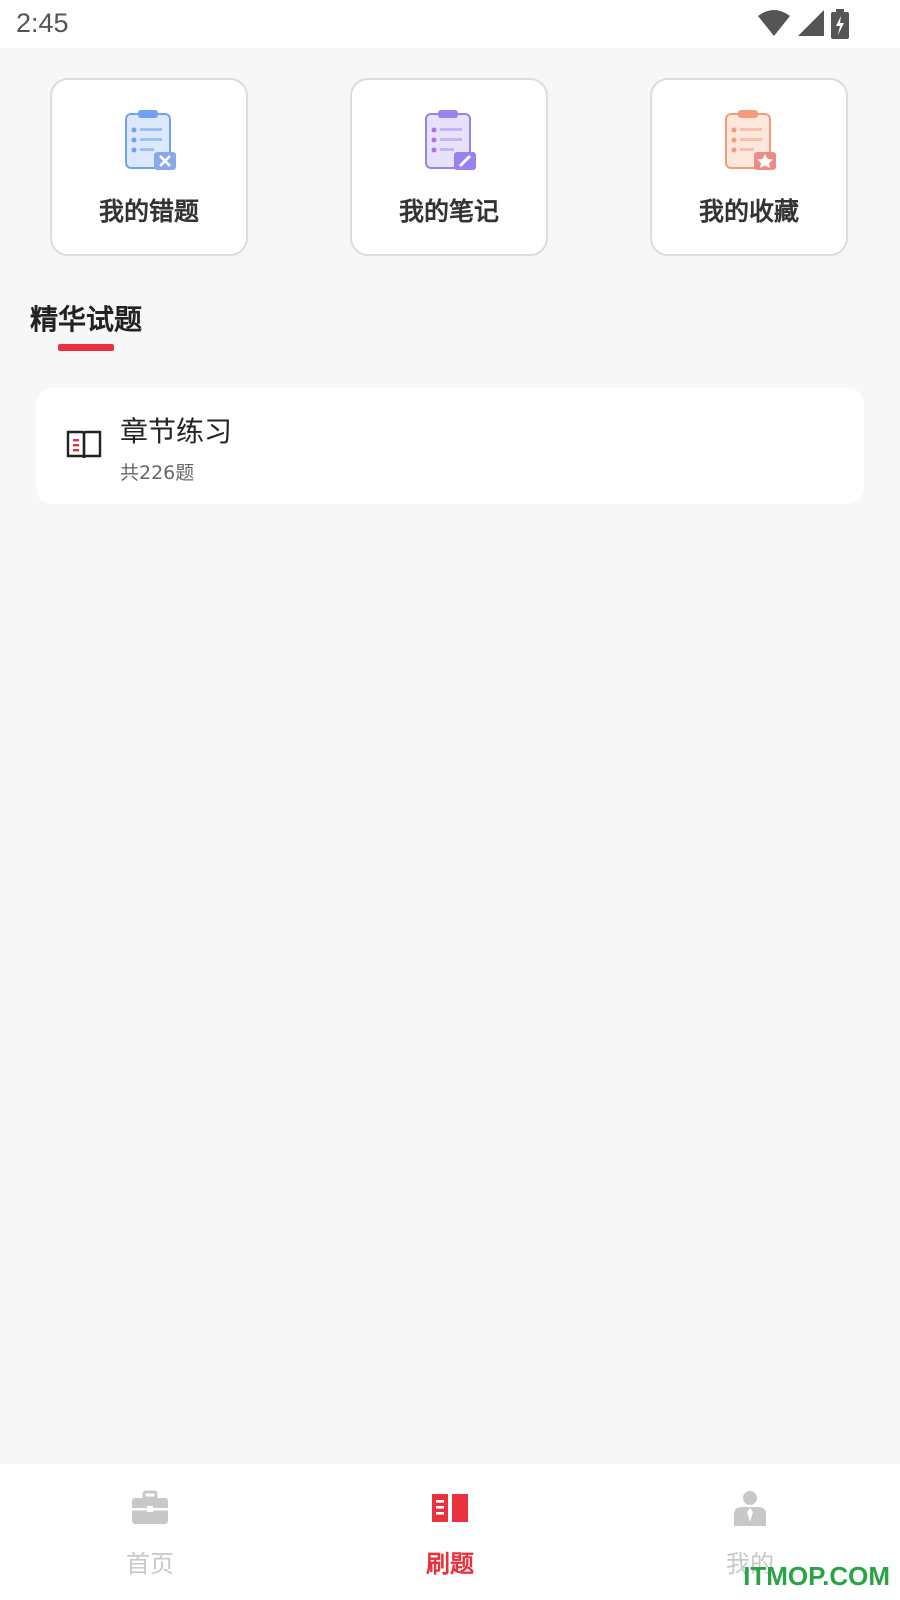 The width and height of the screenshot is (900, 1600). I want to click on battery-charging-icon, so click(840, 24).